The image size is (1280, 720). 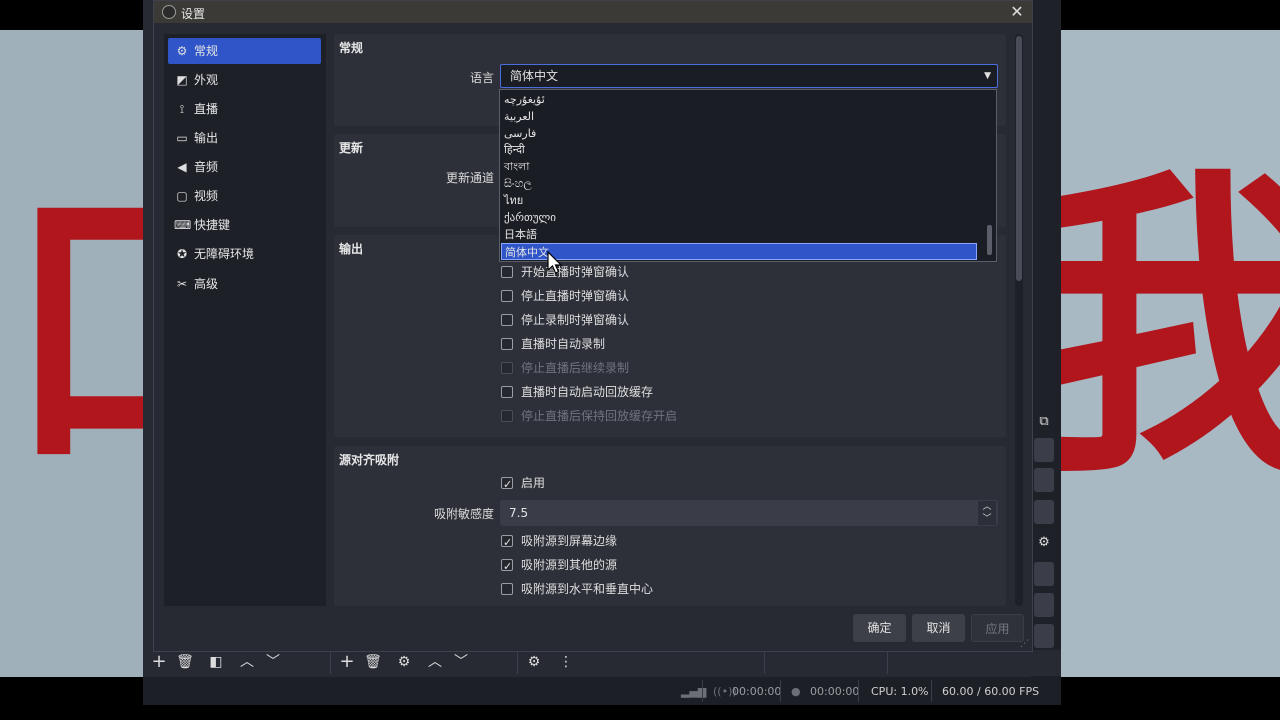 What do you see at coordinates (1019, 320) in the screenshot?
I see `content-scrollbar` at bounding box center [1019, 320].